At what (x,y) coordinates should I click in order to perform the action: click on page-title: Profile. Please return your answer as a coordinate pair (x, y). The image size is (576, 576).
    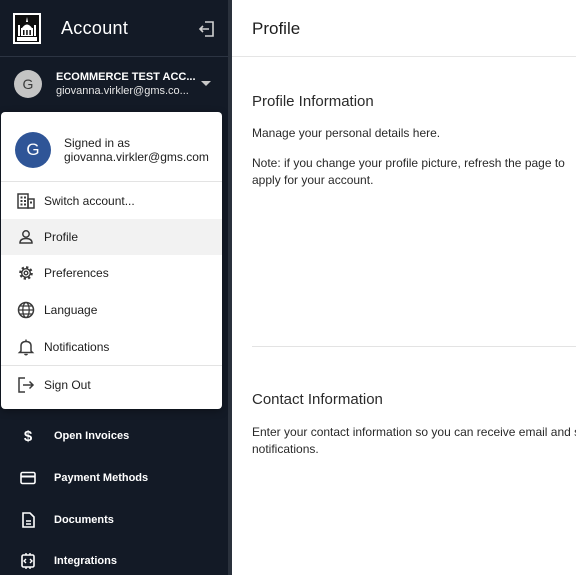
    Looking at the image, I should click on (276, 28).